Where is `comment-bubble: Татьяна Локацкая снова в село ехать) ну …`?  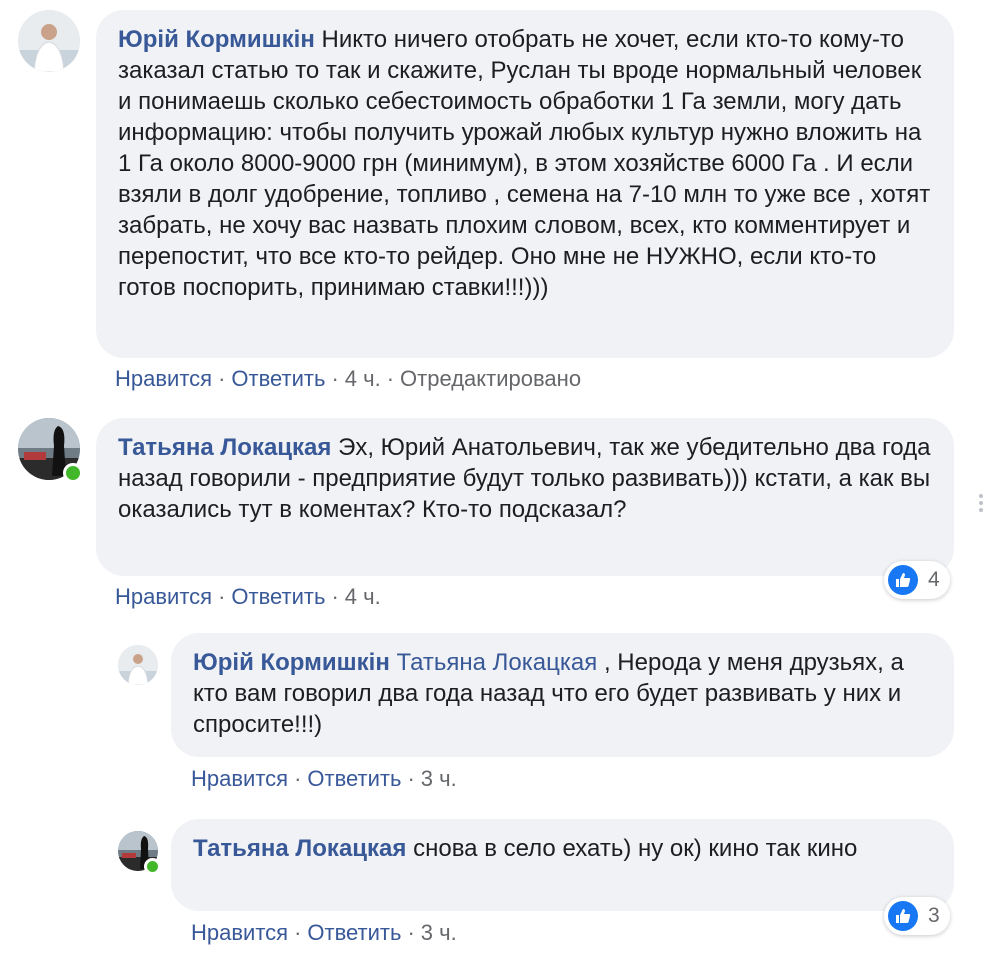
comment-bubble: Татьяна Локацкая снова в село ехать) ну … is located at coordinates (562, 865).